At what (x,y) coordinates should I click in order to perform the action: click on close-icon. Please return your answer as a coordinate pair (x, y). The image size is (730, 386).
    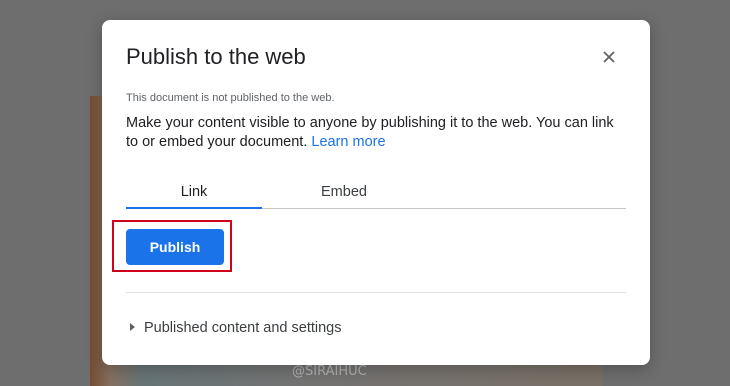
    Looking at the image, I should click on (609, 57).